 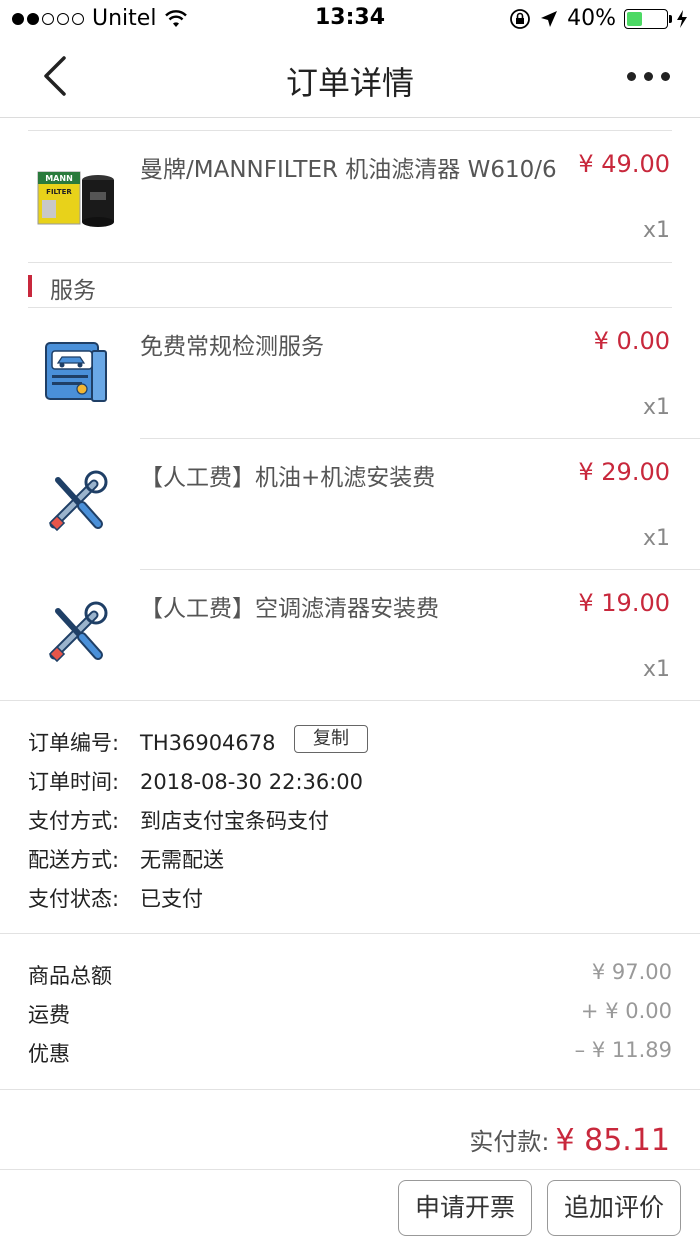 I want to click on charging-bolt-icon, so click(x=682, y=18).